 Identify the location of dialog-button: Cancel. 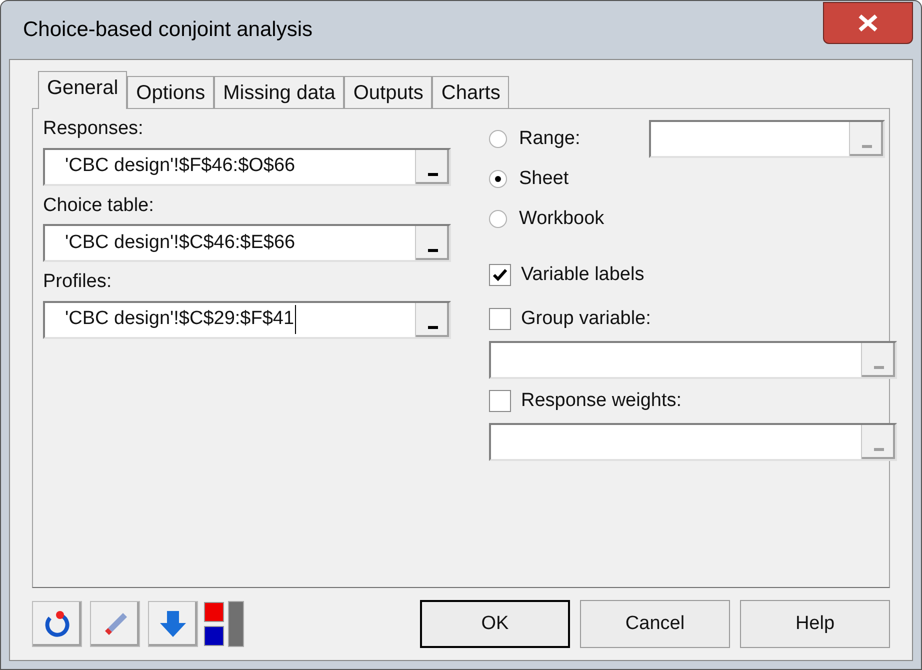
(655, 624).